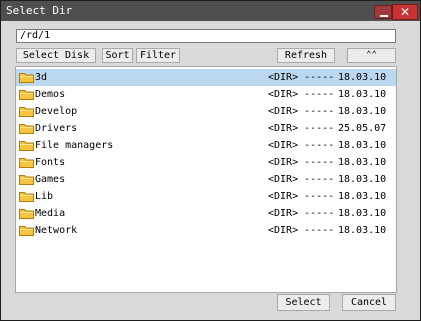 The image size is (421, 321). I want to click on double-chevron-up-icon: ⌃⌃, so click(371, 55).